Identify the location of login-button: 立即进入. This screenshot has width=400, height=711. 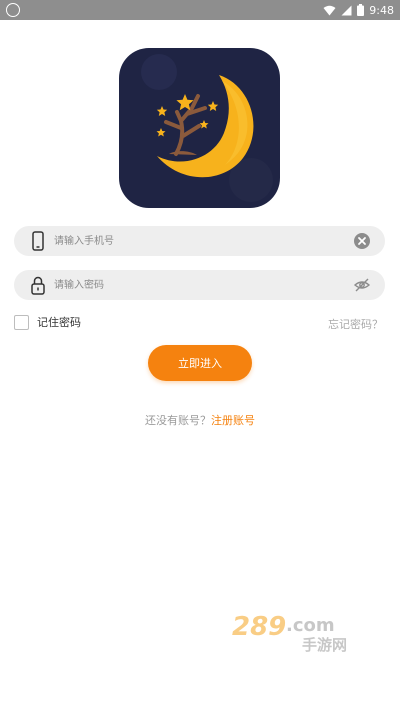
(200, 363).